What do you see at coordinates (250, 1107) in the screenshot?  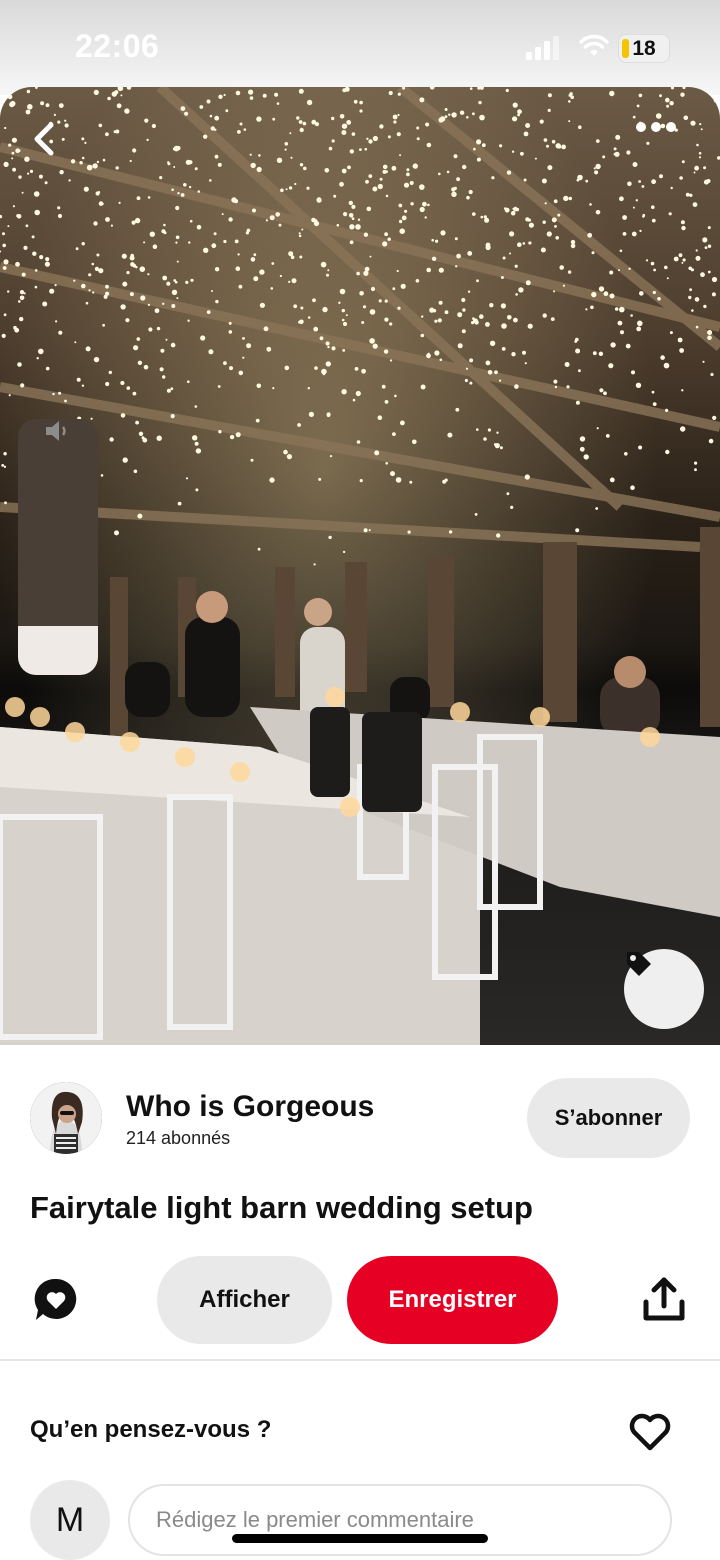 I see `creator-name: Who is Gorgeous` at bounding box center [250, 1107].